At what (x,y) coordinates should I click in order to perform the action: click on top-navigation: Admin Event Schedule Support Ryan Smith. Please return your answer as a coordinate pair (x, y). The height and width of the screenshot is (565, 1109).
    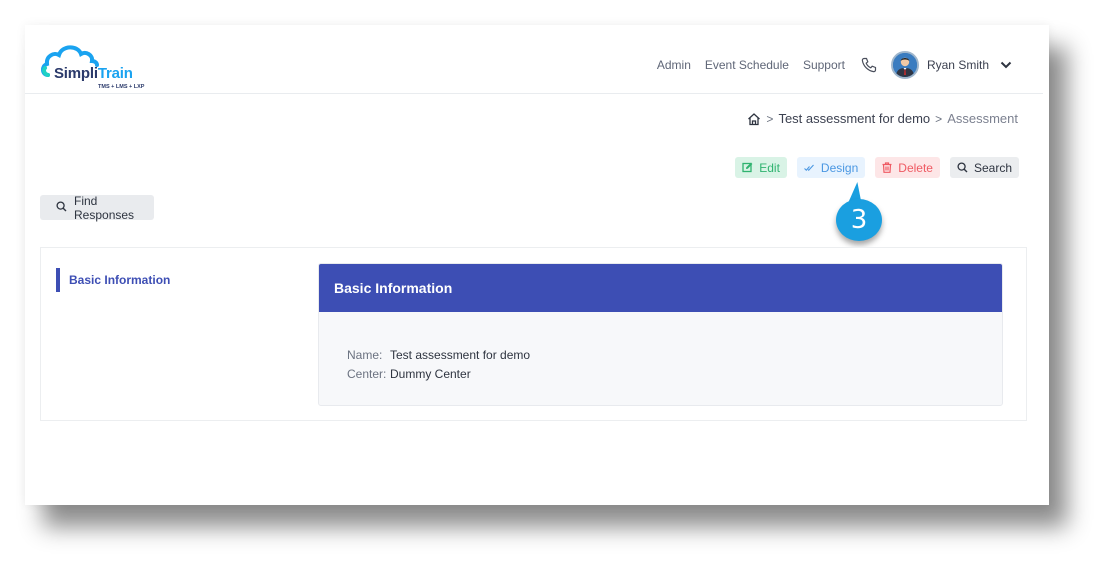
    Looking at the image, I should click on (835, 65).